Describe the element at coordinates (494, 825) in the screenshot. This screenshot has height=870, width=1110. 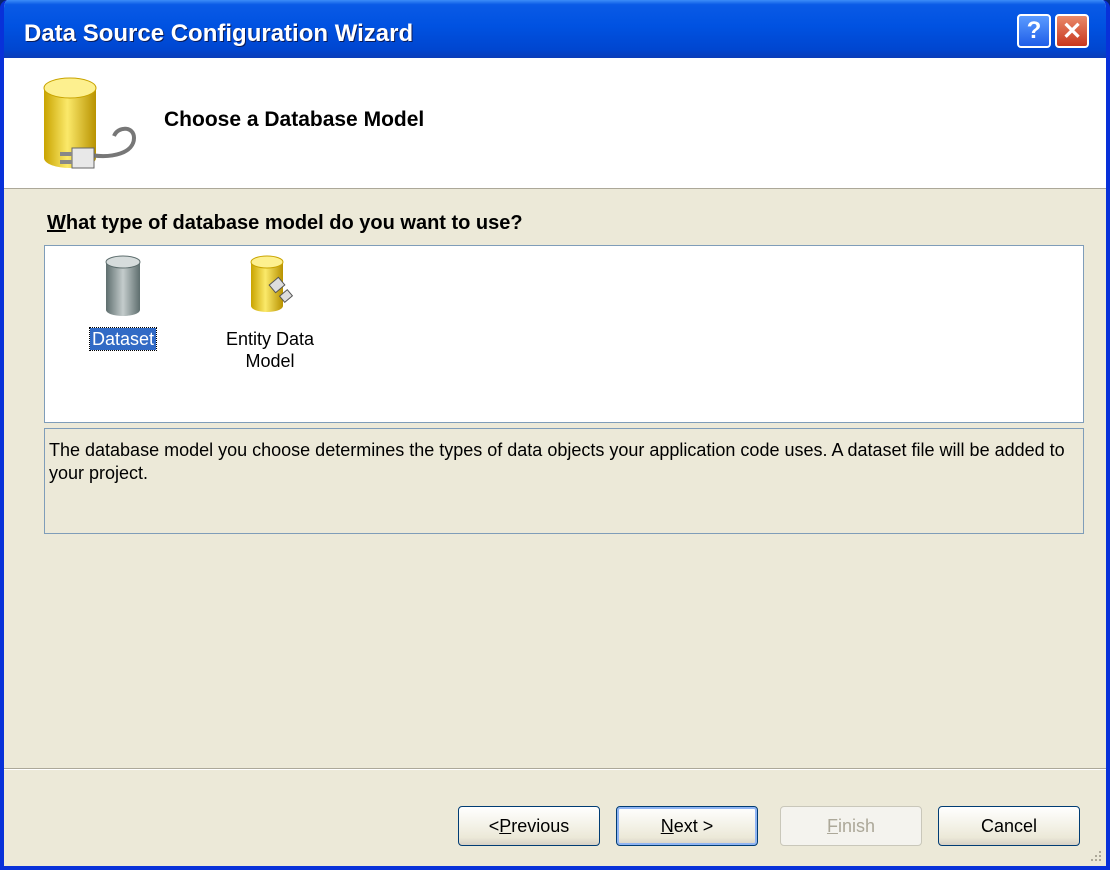
I see `previous-prefix: <` at that location.